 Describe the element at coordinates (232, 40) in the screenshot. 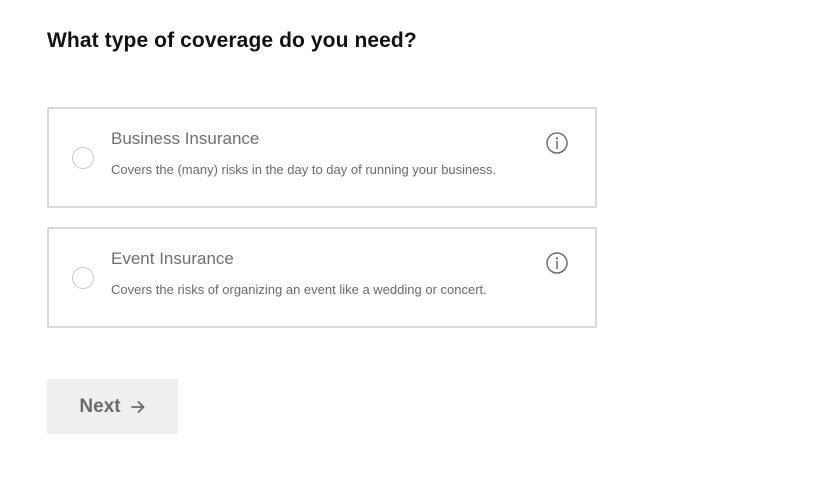

I see `page-title: What type of coverage do you need?` at that location.